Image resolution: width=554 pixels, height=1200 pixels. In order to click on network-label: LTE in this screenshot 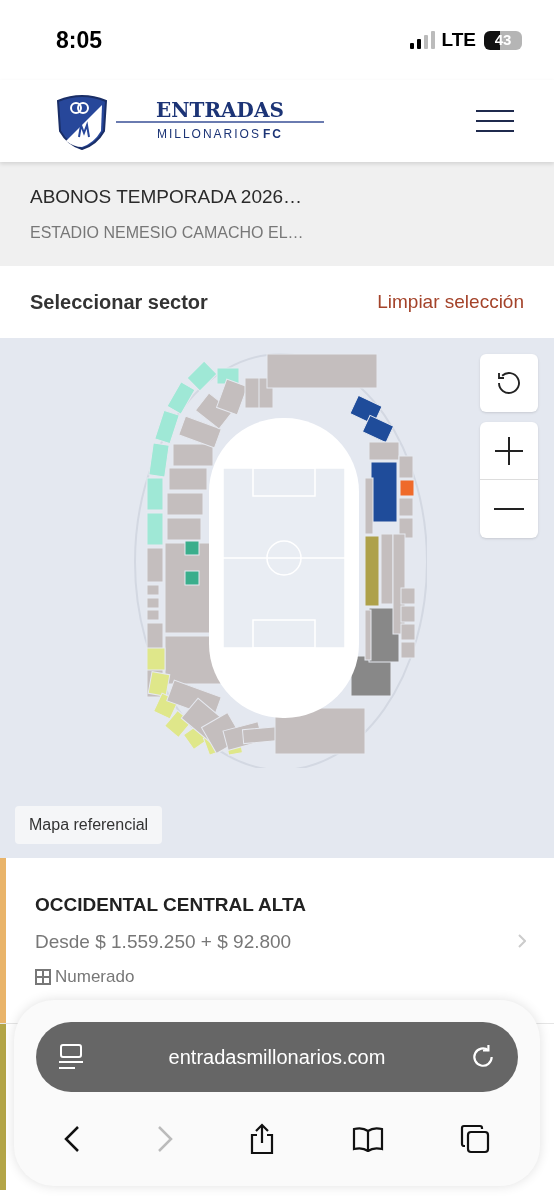, I will do `click(458, 39)`.